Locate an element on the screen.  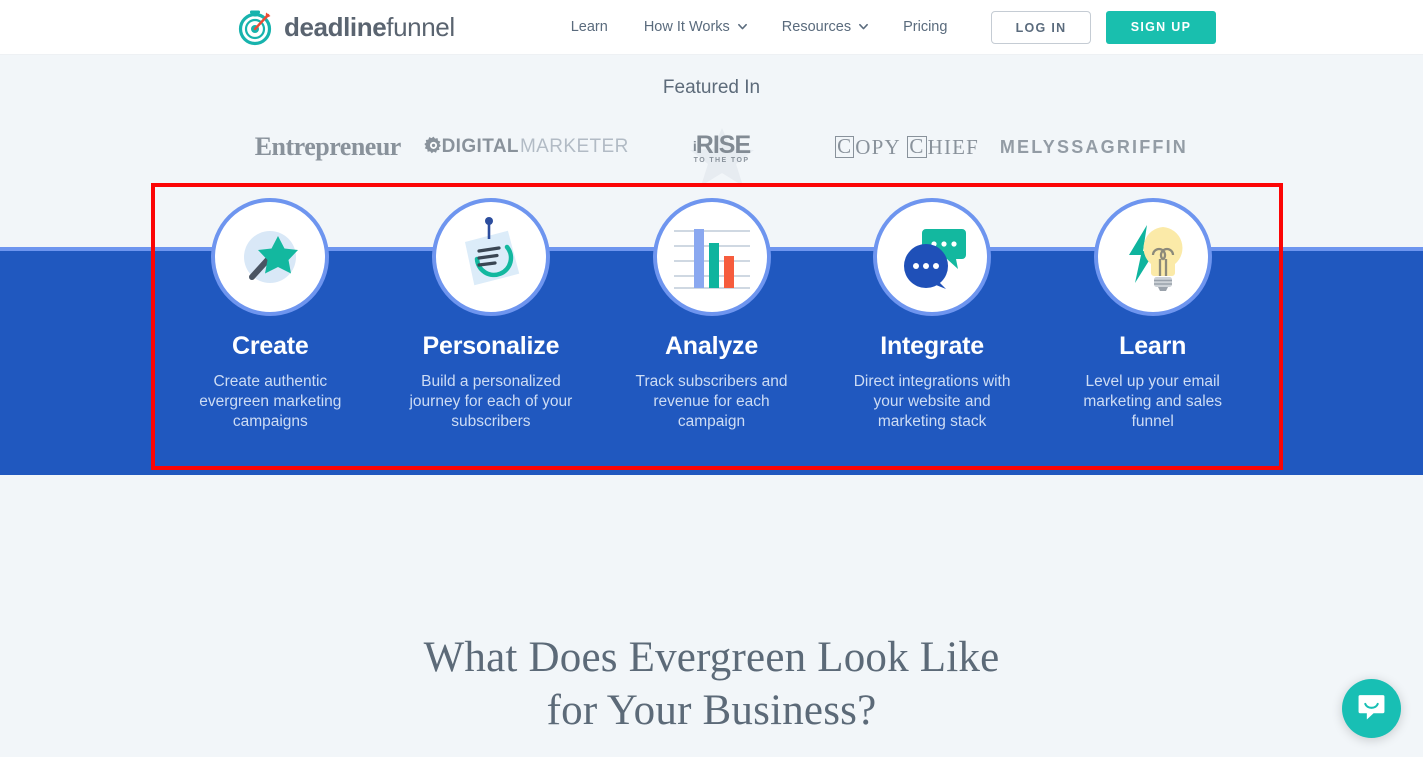
main-nav: Learn How It Works Resources Pricing is located at coordinates (759, 27).